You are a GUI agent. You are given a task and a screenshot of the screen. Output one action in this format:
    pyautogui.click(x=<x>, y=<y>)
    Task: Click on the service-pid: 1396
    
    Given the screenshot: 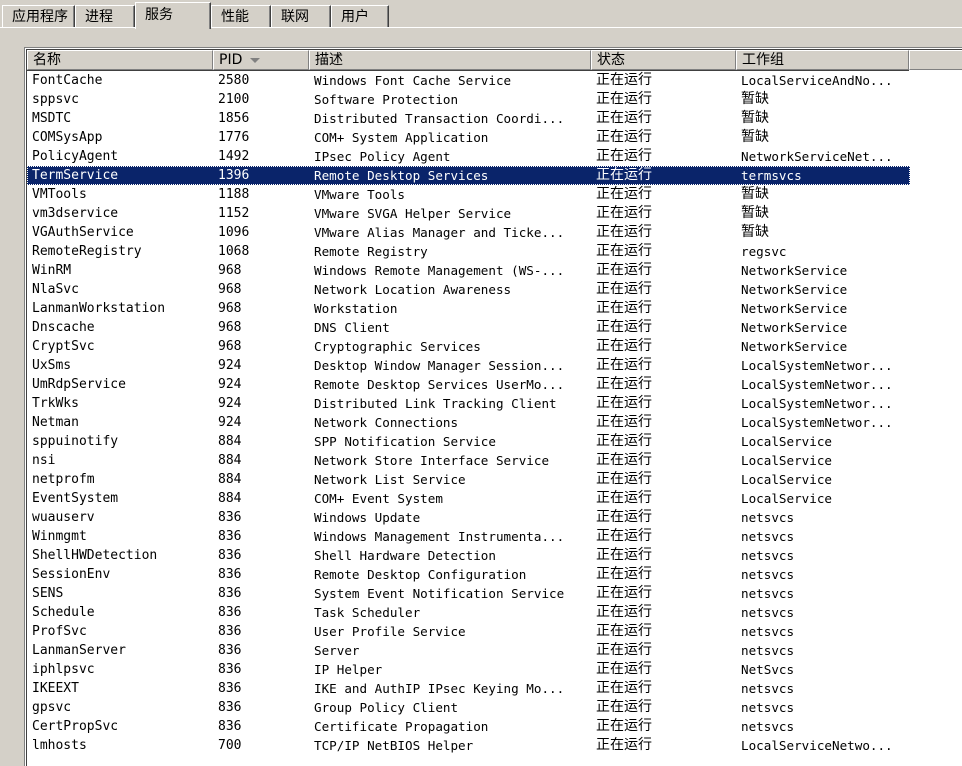 What is the action you would take?
    pyautogui.click(x=234, y=175)
    